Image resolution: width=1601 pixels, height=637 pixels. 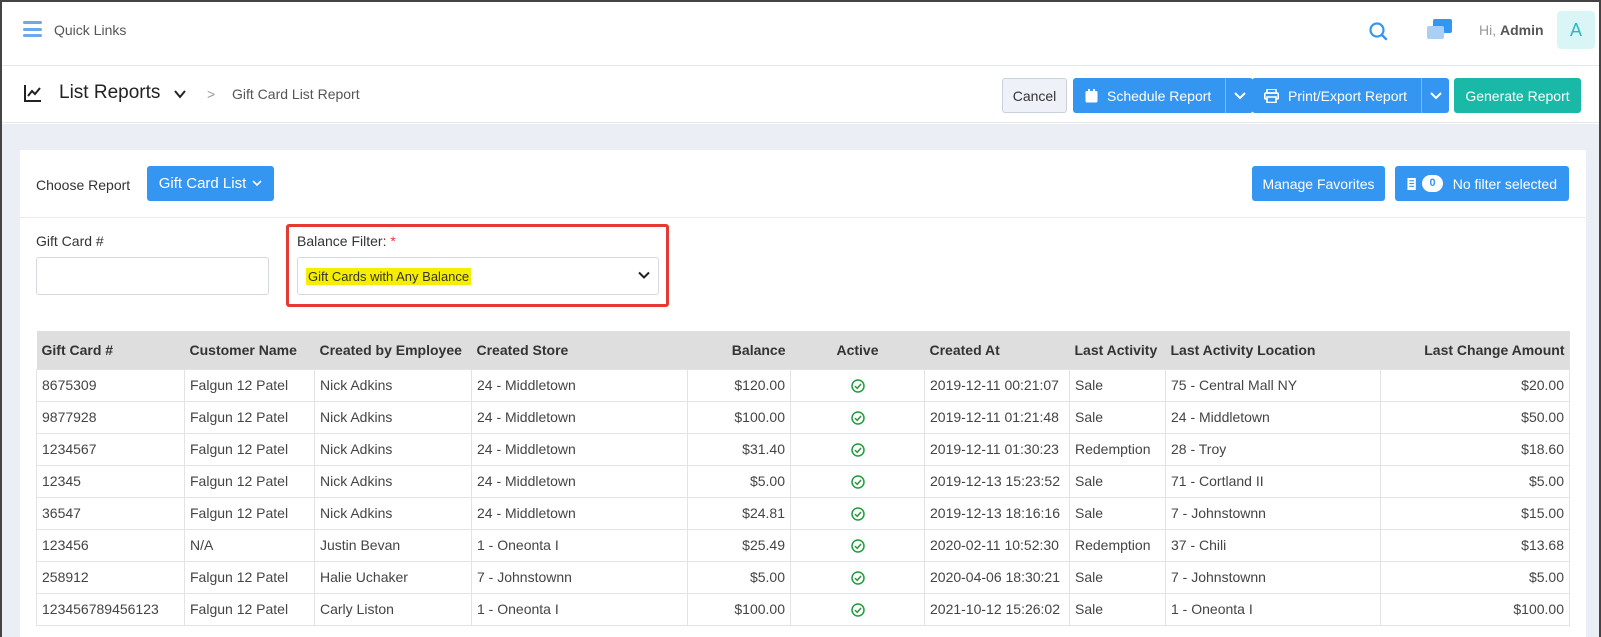 What do you see at coordinates (1034, 95) in the screenshot?
I see `cancel-button: Cancel` at bounding box center [1034, 95].